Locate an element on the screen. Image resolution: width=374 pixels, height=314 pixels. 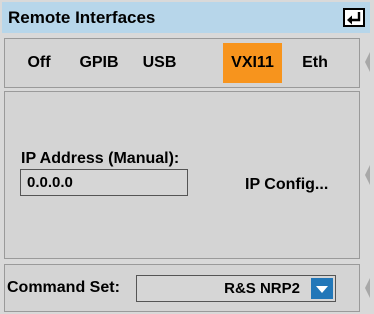
command-set-value: R&S NRP2 is located at coordinates (262, 288).